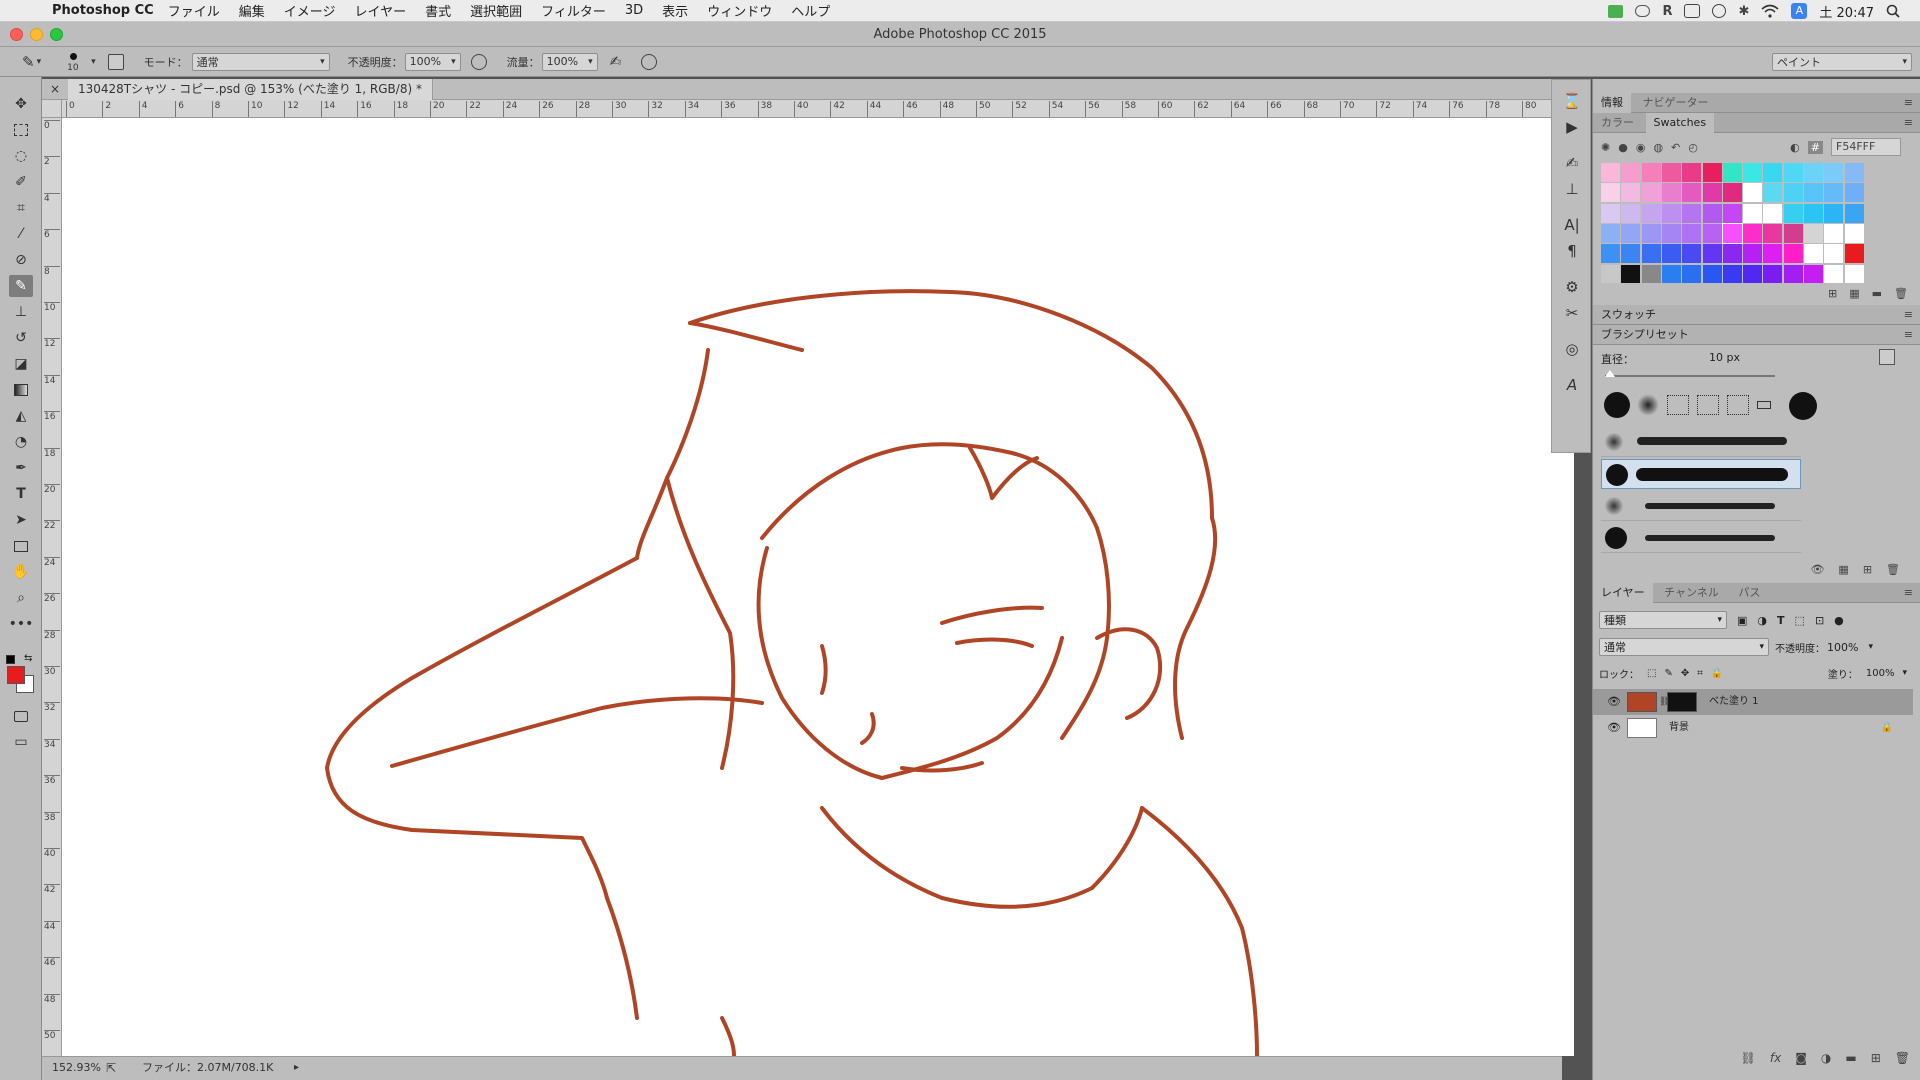  Describe the element at coordinates (1826, 1058) in the screenshot. I see `adjustment-layer-icon: ◑` at that location.